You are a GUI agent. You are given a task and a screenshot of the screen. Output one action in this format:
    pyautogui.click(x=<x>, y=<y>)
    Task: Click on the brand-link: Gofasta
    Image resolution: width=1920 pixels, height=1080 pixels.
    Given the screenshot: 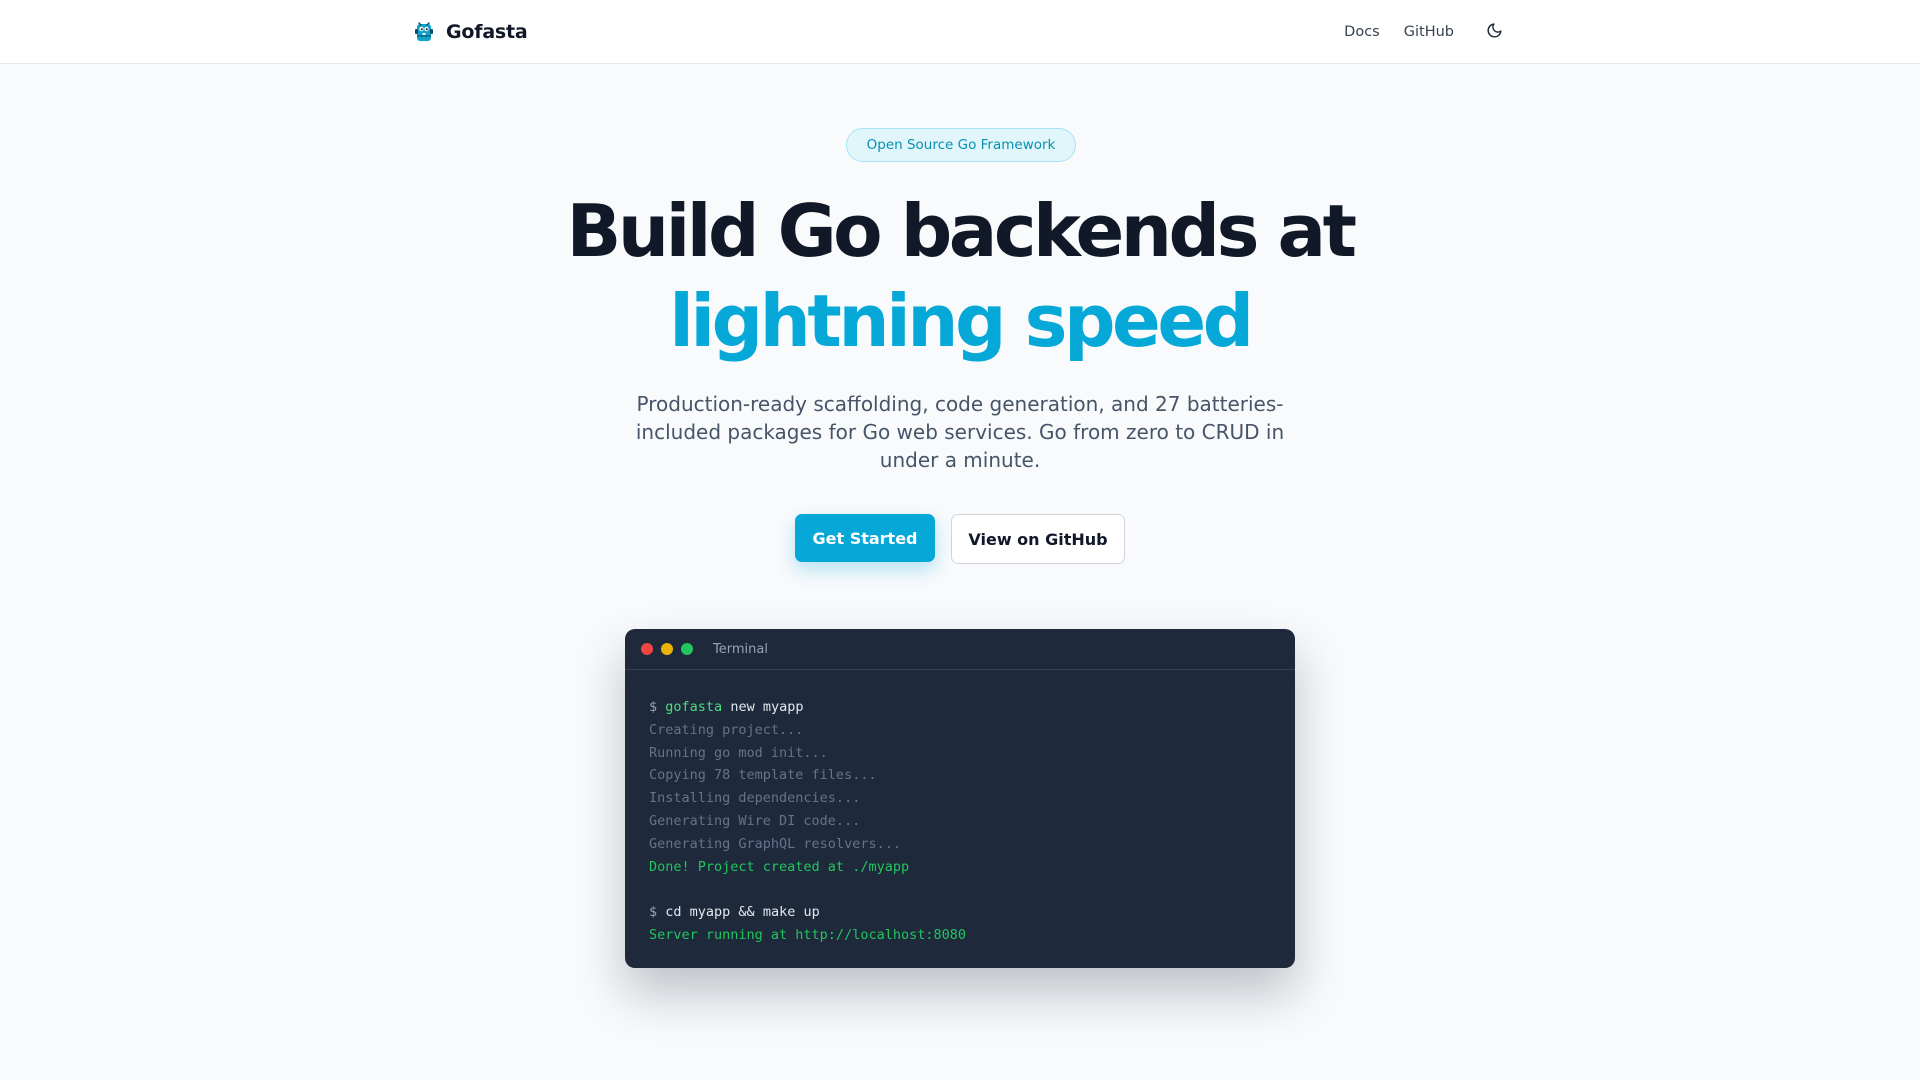 What is the action you would take?
    pyautogui.click(x=470, y=32)
    